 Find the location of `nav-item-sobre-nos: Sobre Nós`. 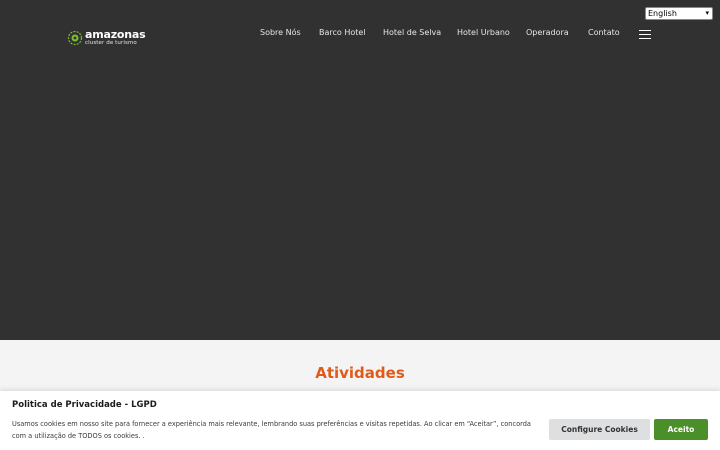

nav-item-sobre-nos: Sobre Nós is located at coordinates (280, 32).